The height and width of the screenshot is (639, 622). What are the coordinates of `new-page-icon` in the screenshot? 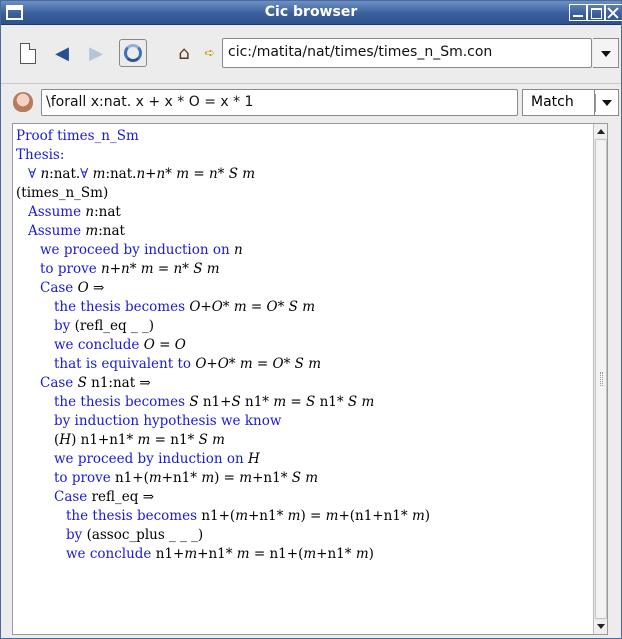 It's located at (28, 53).